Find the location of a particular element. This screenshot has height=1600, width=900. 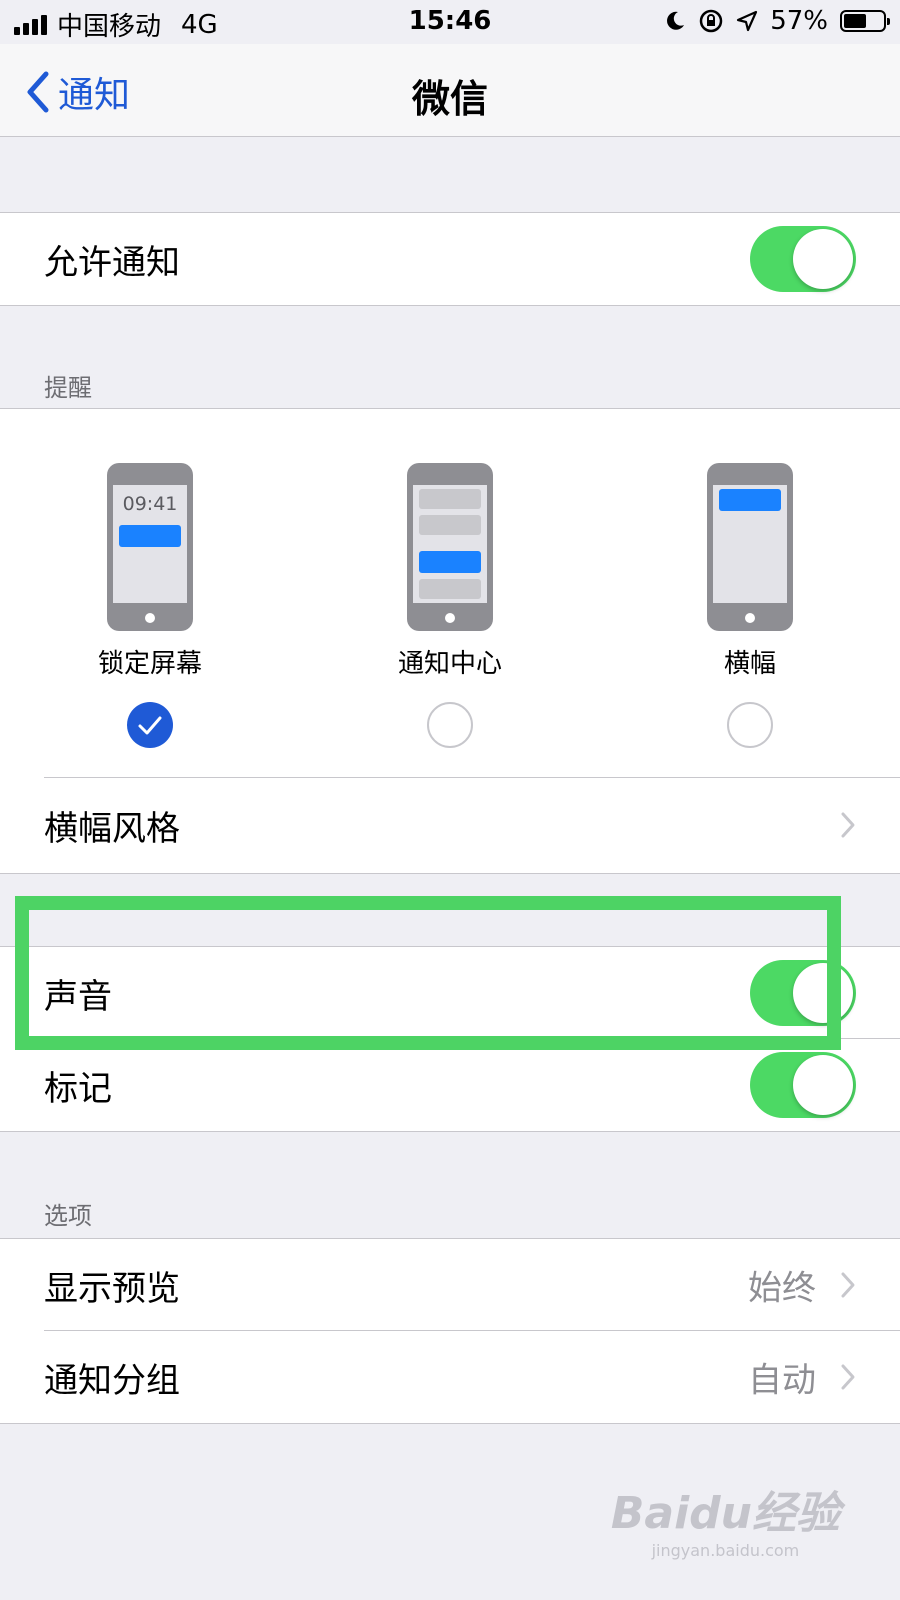

battery-icon is located at coordinates (865, 21).